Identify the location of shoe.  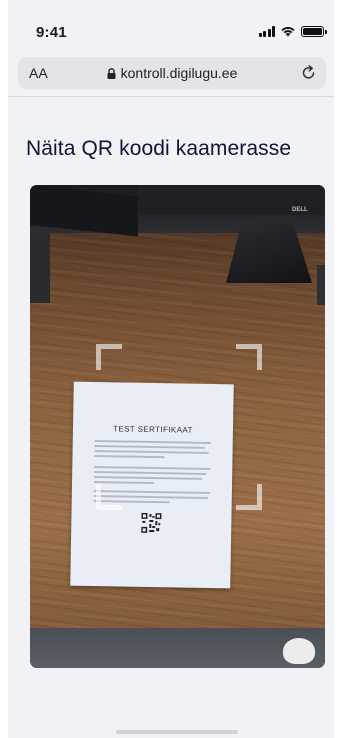
(299, 651).